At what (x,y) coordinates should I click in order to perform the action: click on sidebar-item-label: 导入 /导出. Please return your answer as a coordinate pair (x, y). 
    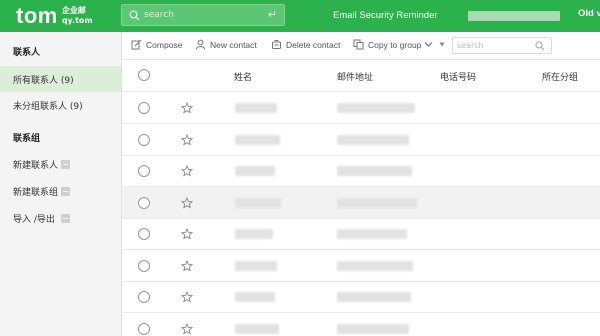
    Looking at the image, I should click on (34, 219).